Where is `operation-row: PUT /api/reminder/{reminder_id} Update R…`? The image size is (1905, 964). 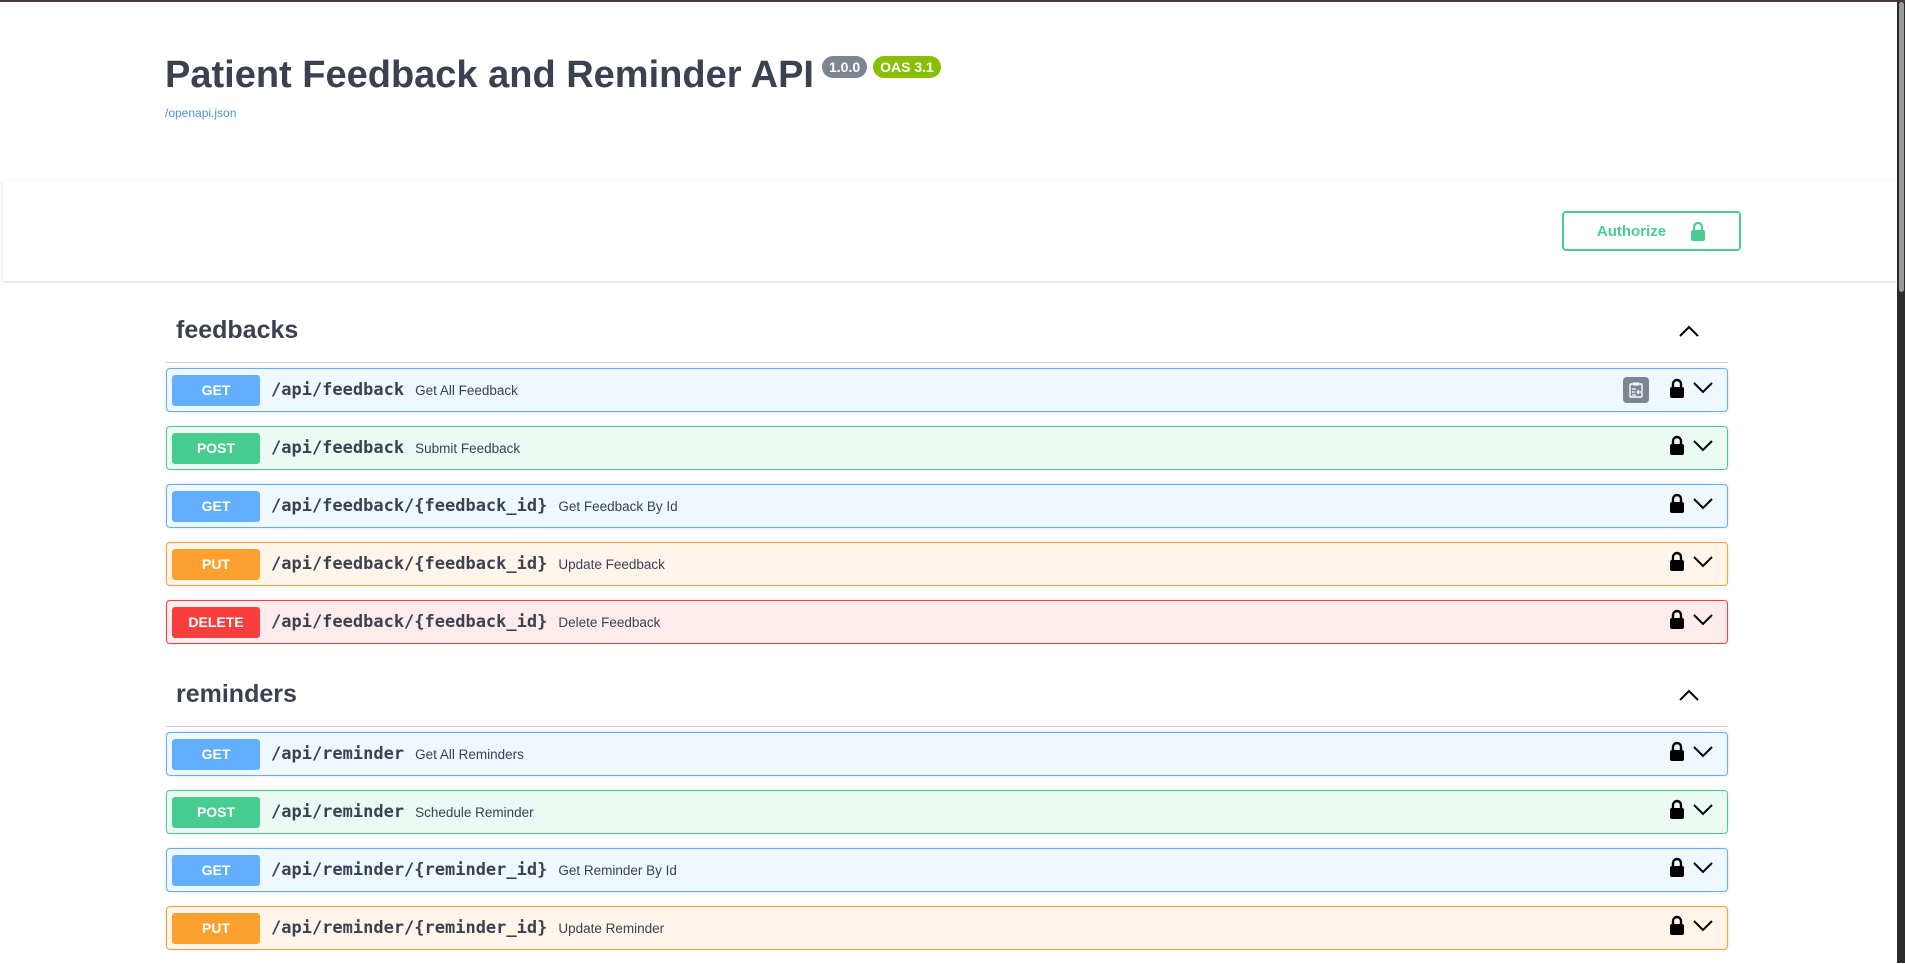
operation-row: PUT /api/reminder/{reminder_id} Update R… is located at coordinates (947, 928).